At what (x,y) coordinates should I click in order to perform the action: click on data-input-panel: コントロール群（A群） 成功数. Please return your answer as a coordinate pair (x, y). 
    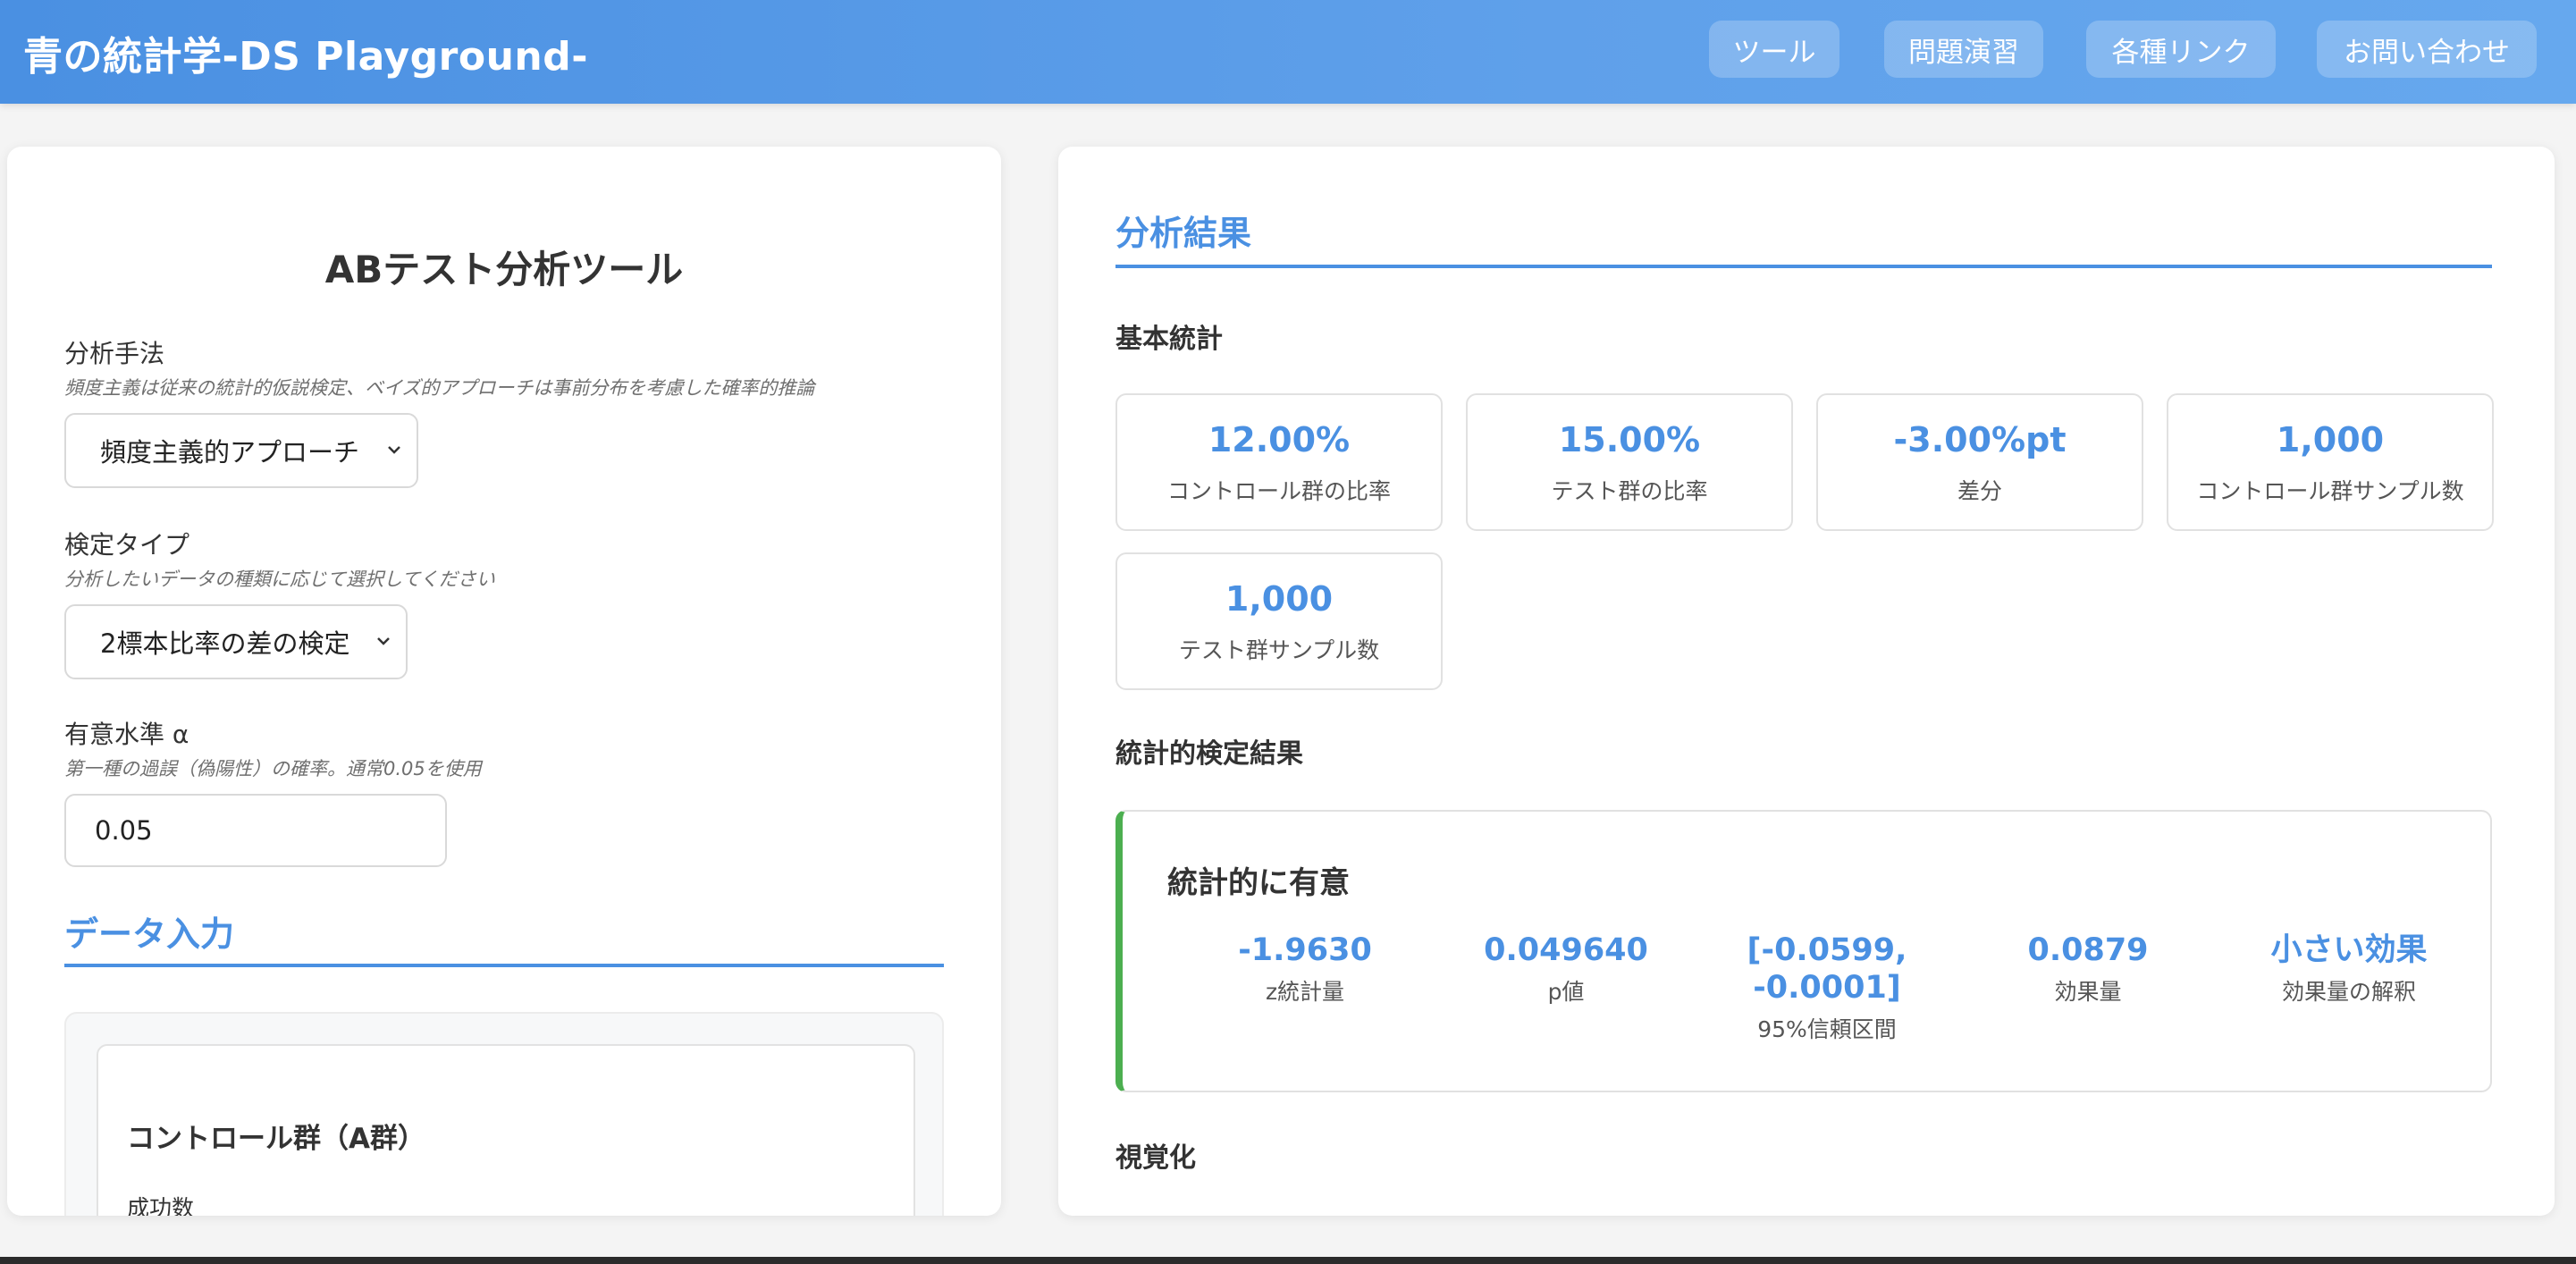
    Looking at the image, I should click on (504, 1114).